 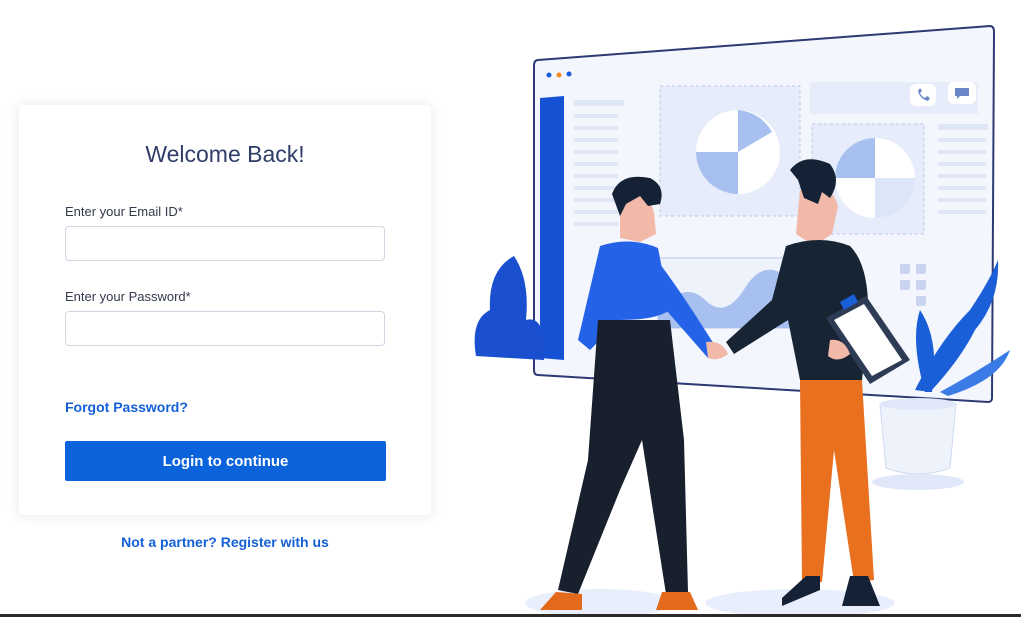 I want to click on email-field, so click(x=225, y=243).